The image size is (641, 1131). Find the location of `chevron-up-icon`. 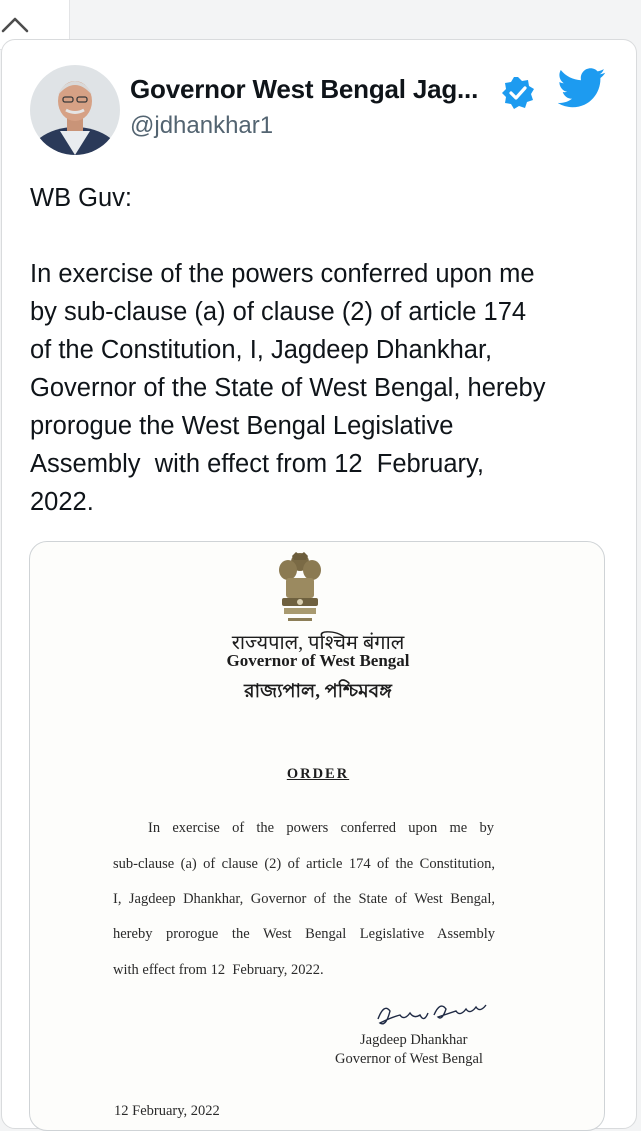

chevron-up-icon is located at coordinates (15, 25).